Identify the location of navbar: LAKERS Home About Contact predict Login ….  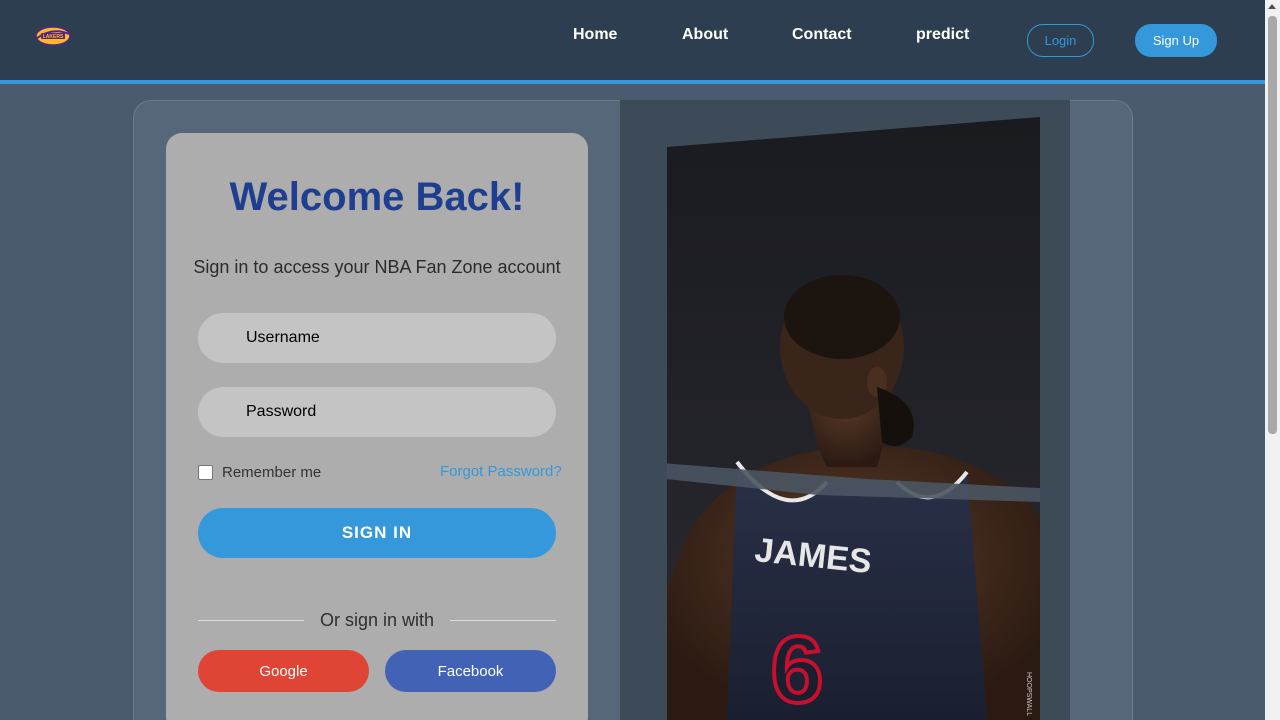
(632, 42).